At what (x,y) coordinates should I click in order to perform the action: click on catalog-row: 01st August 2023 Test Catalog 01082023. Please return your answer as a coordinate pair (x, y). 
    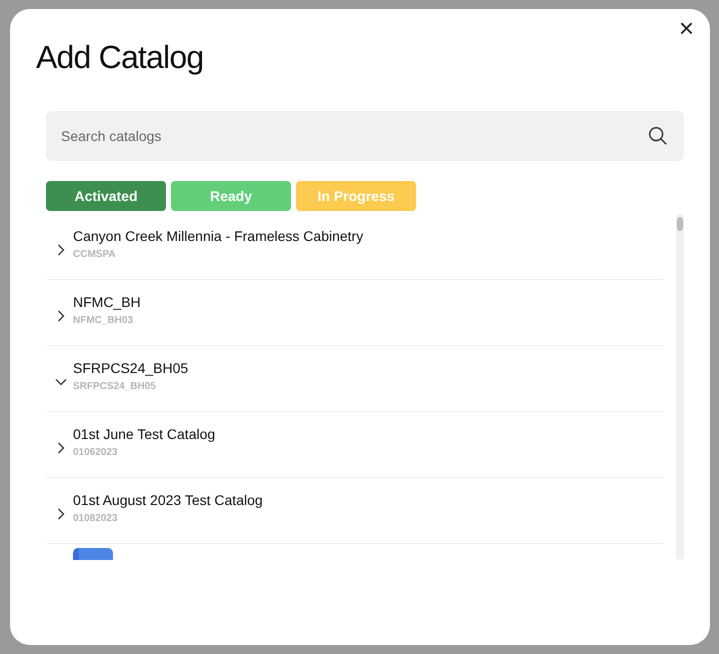
    Looking at the image, I should click on (355, 511).